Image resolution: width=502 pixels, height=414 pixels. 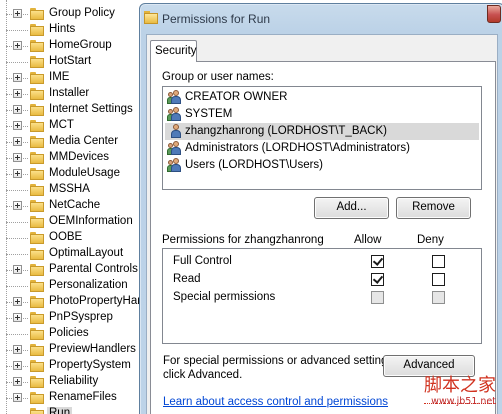 What do you see at coordinates (216, 19) in the screenshot?
I see `dialog-title: Permissions for Run` at bounding box center [216, 19].